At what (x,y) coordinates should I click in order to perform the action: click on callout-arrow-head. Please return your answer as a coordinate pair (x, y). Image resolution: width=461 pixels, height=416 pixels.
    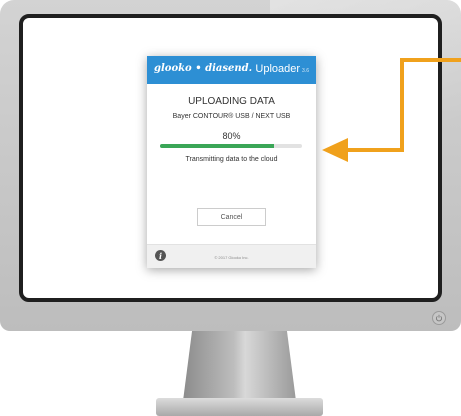
    Looking at the image, I should click on (335, 150).